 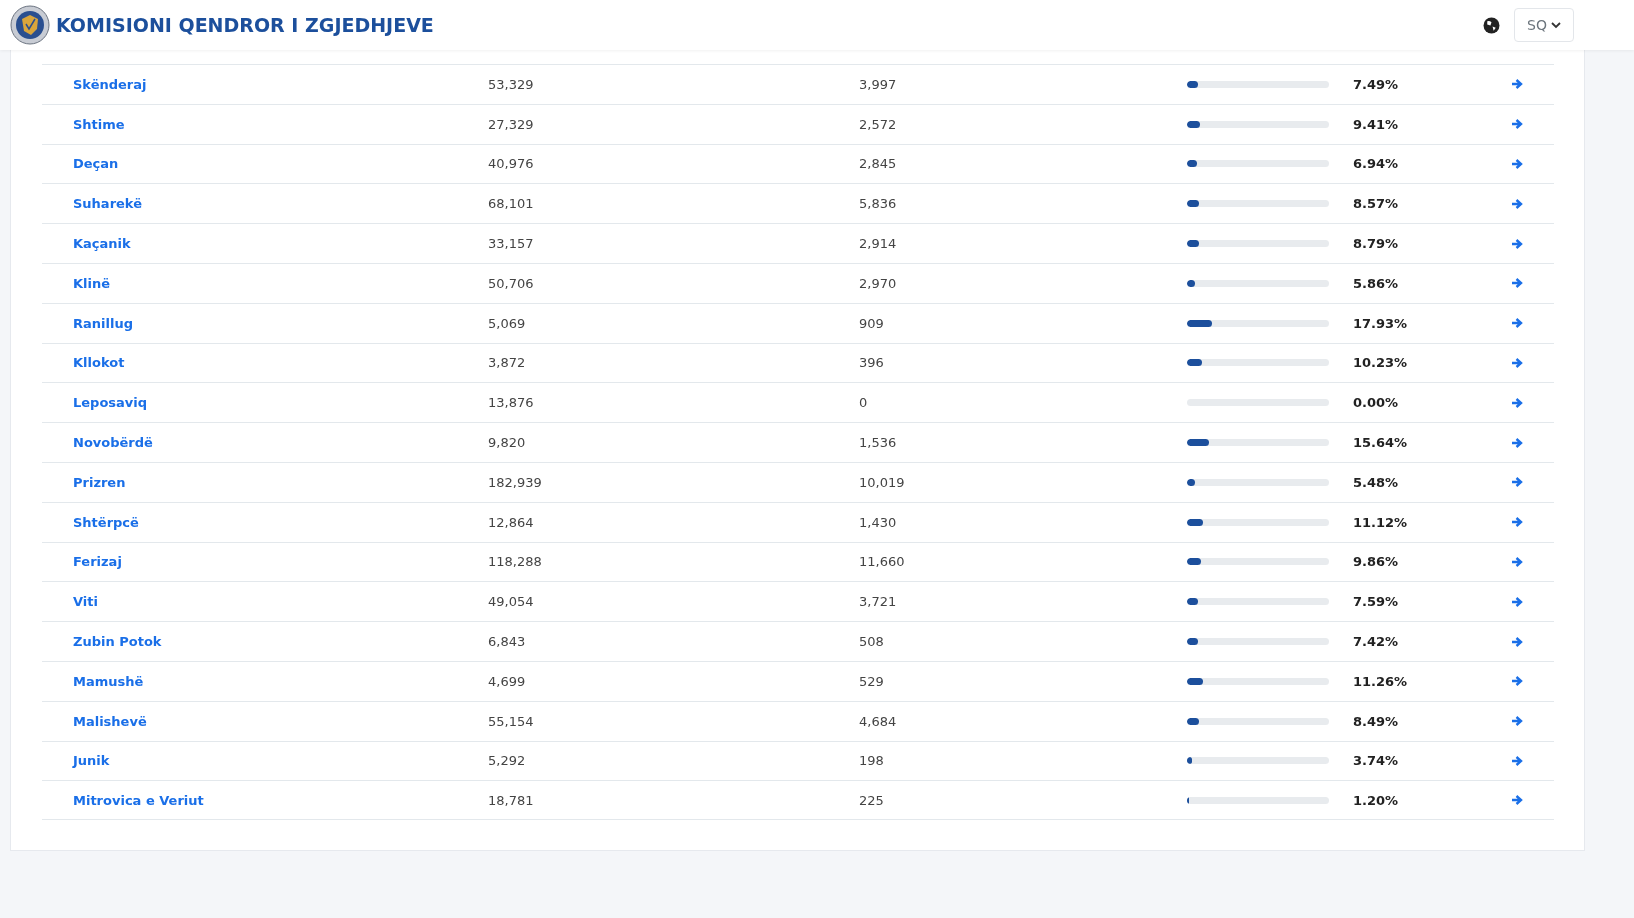 What do you see at coordinates (280, 721) in the screenshot?
I see `municipality-link: Malishevë` at bounding box center [280, 721].